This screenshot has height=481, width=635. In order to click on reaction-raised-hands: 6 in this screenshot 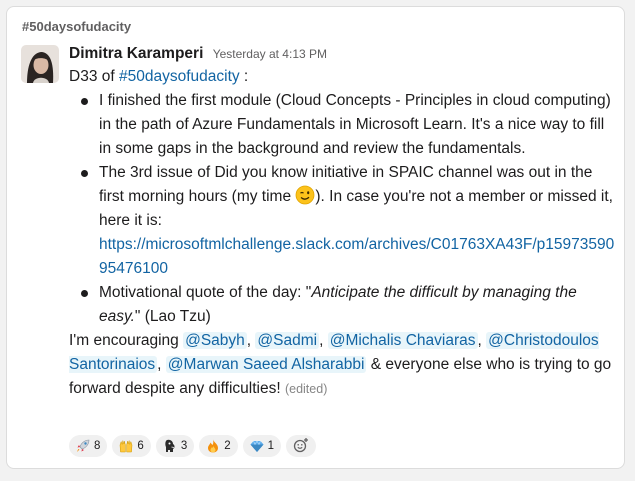, I will do `click(131, 446)`.